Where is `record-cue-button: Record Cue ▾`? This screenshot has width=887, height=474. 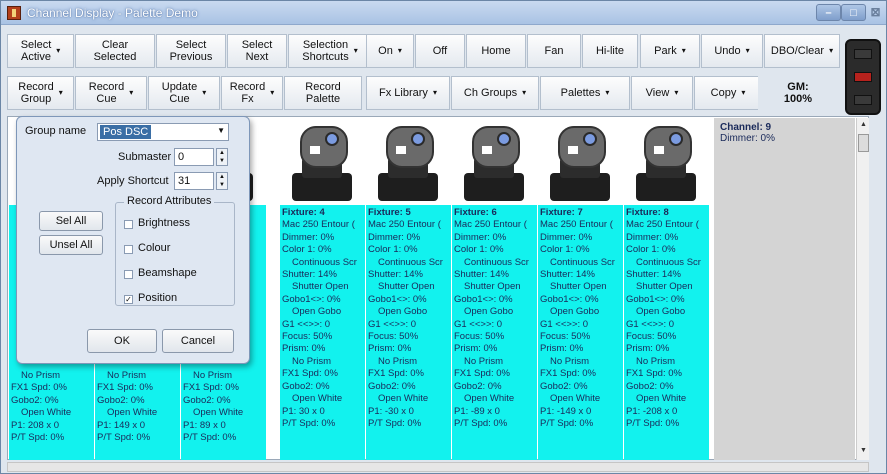
record-cue-button: Record Cue ▾ is located at coordinates (111, 93).